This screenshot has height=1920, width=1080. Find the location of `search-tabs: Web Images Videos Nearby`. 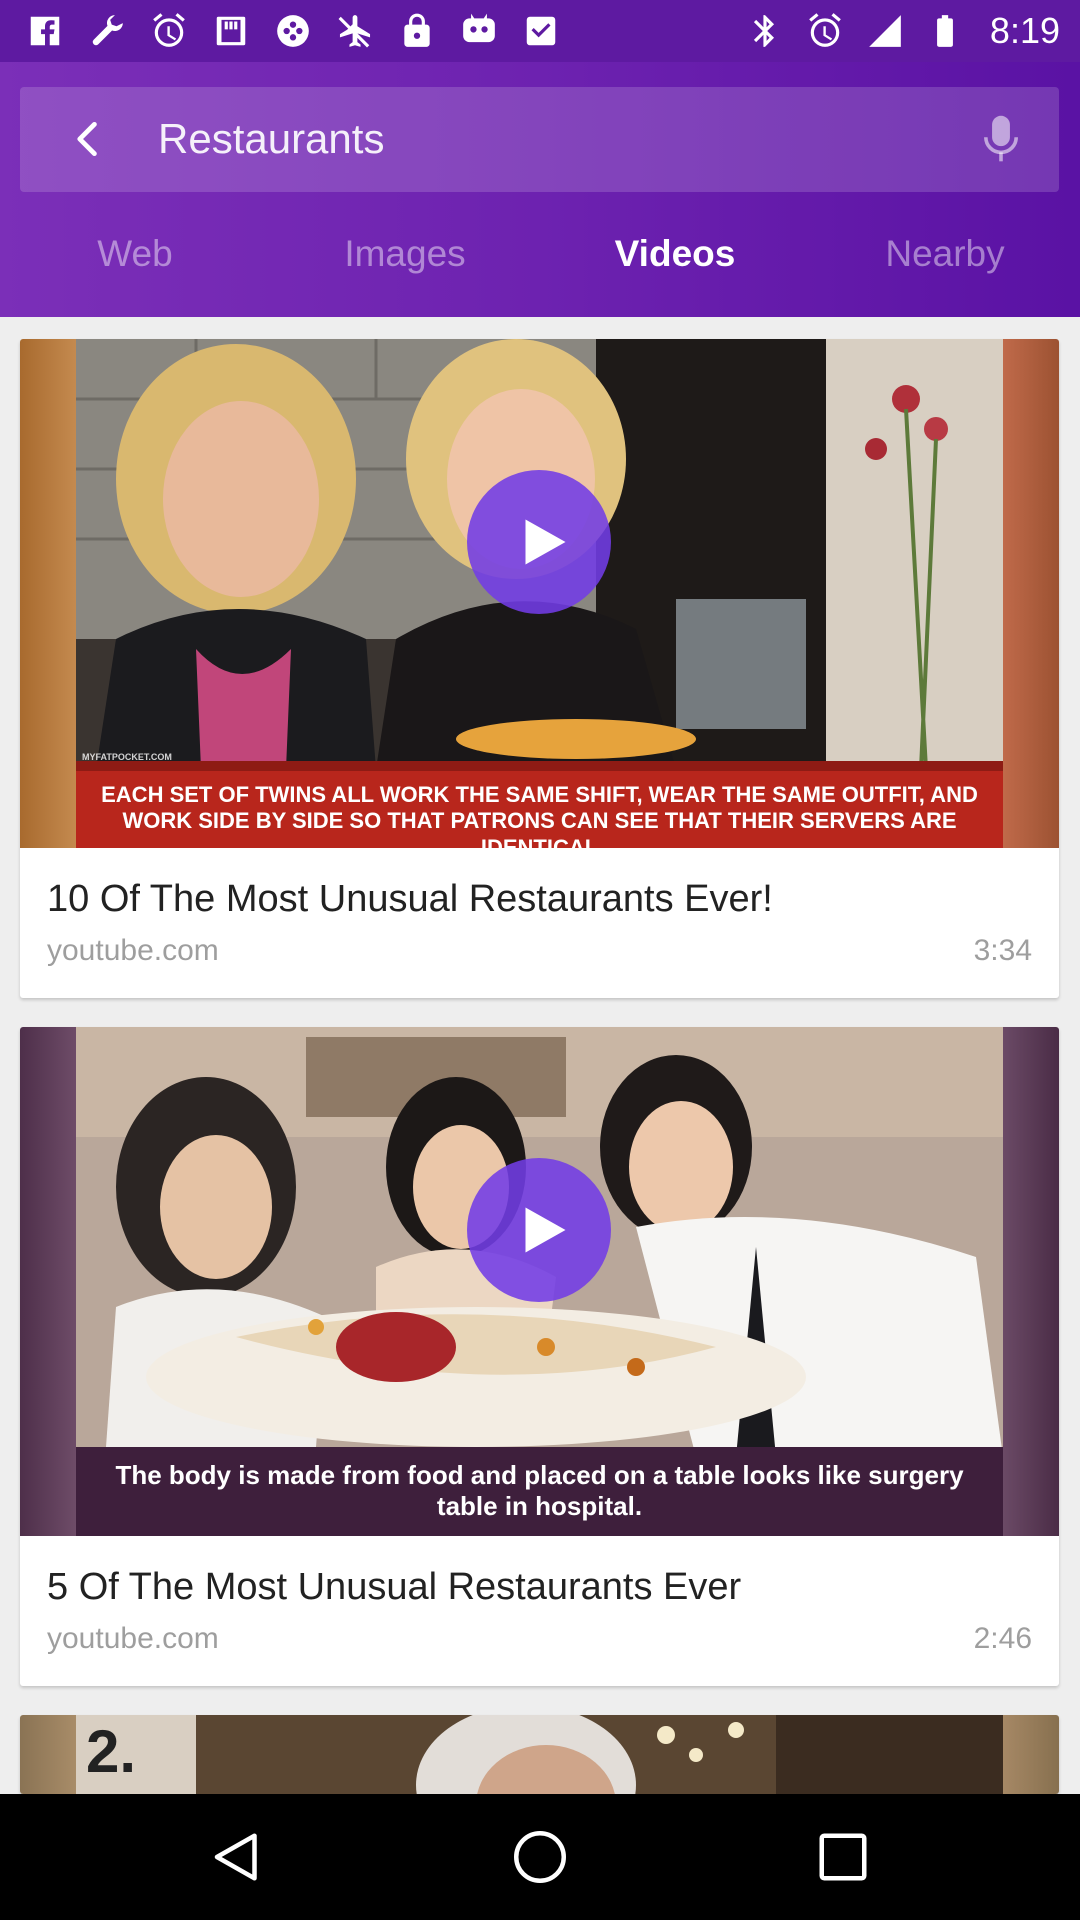

search-tabs: Web Images Videos Nearby is located at coordinates (540, 262).